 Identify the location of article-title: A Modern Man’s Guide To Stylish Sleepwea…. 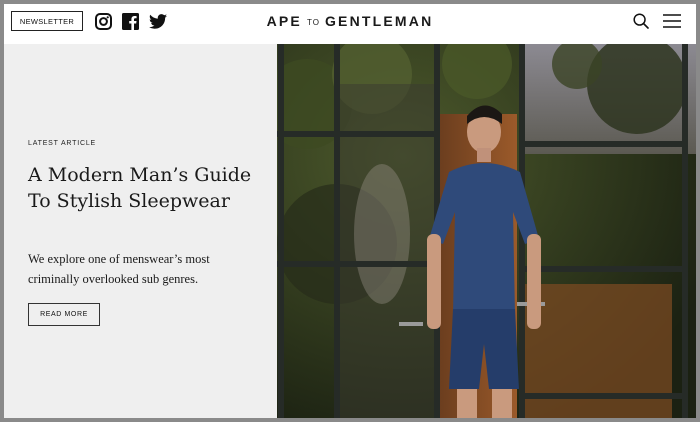
(148, 188).